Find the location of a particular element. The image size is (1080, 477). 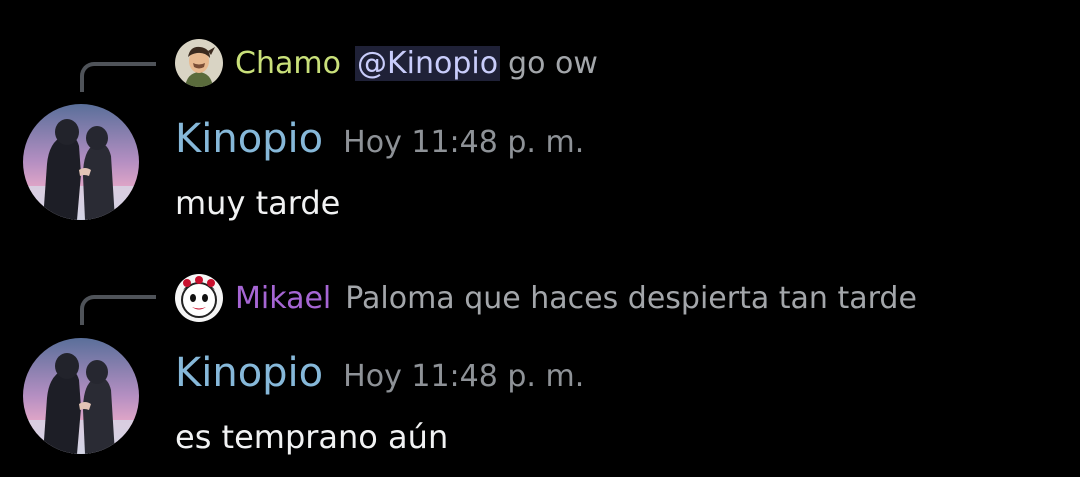

male-character-avatar-icon is located at coordinates (199, 63).